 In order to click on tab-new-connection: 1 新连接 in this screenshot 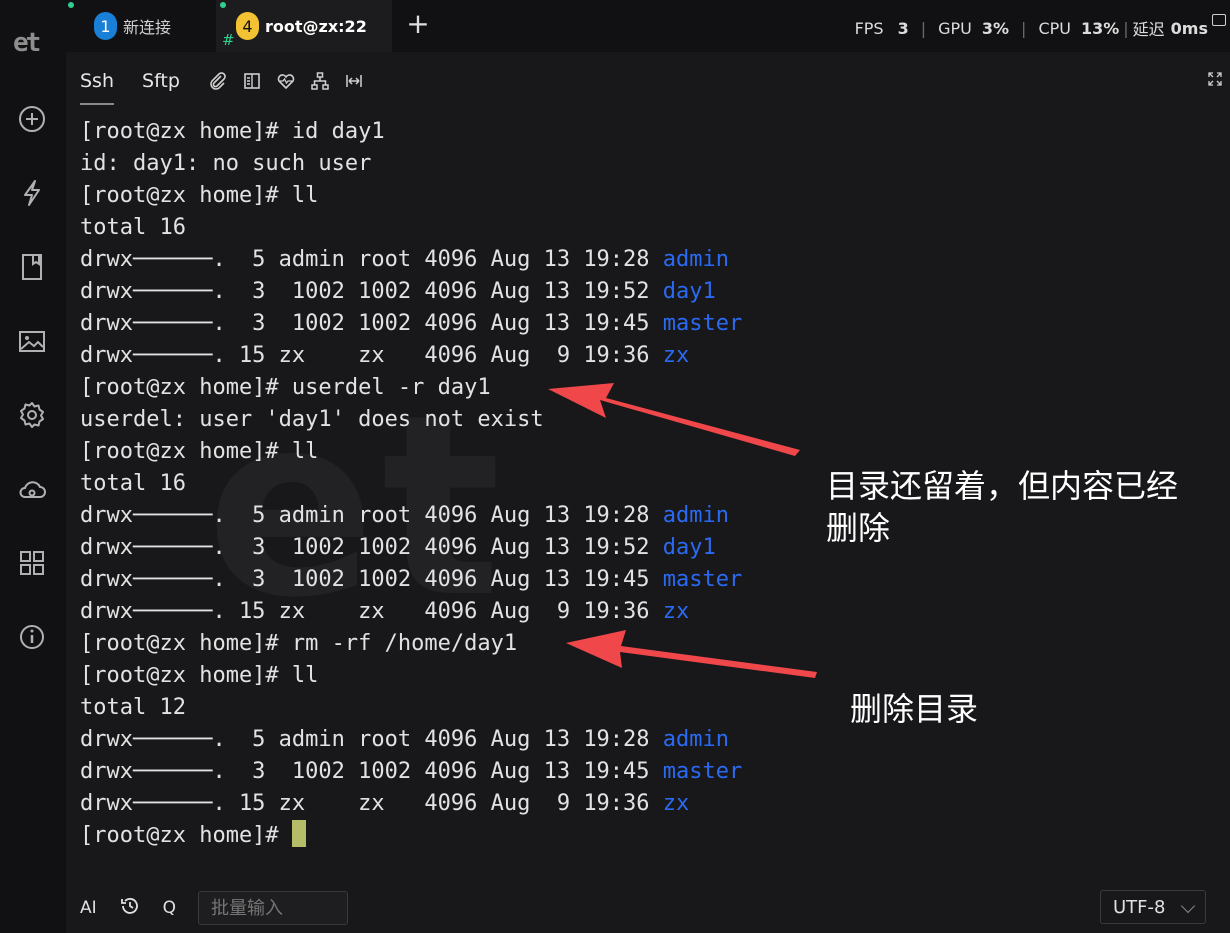, I will do `click(141, 26)`.